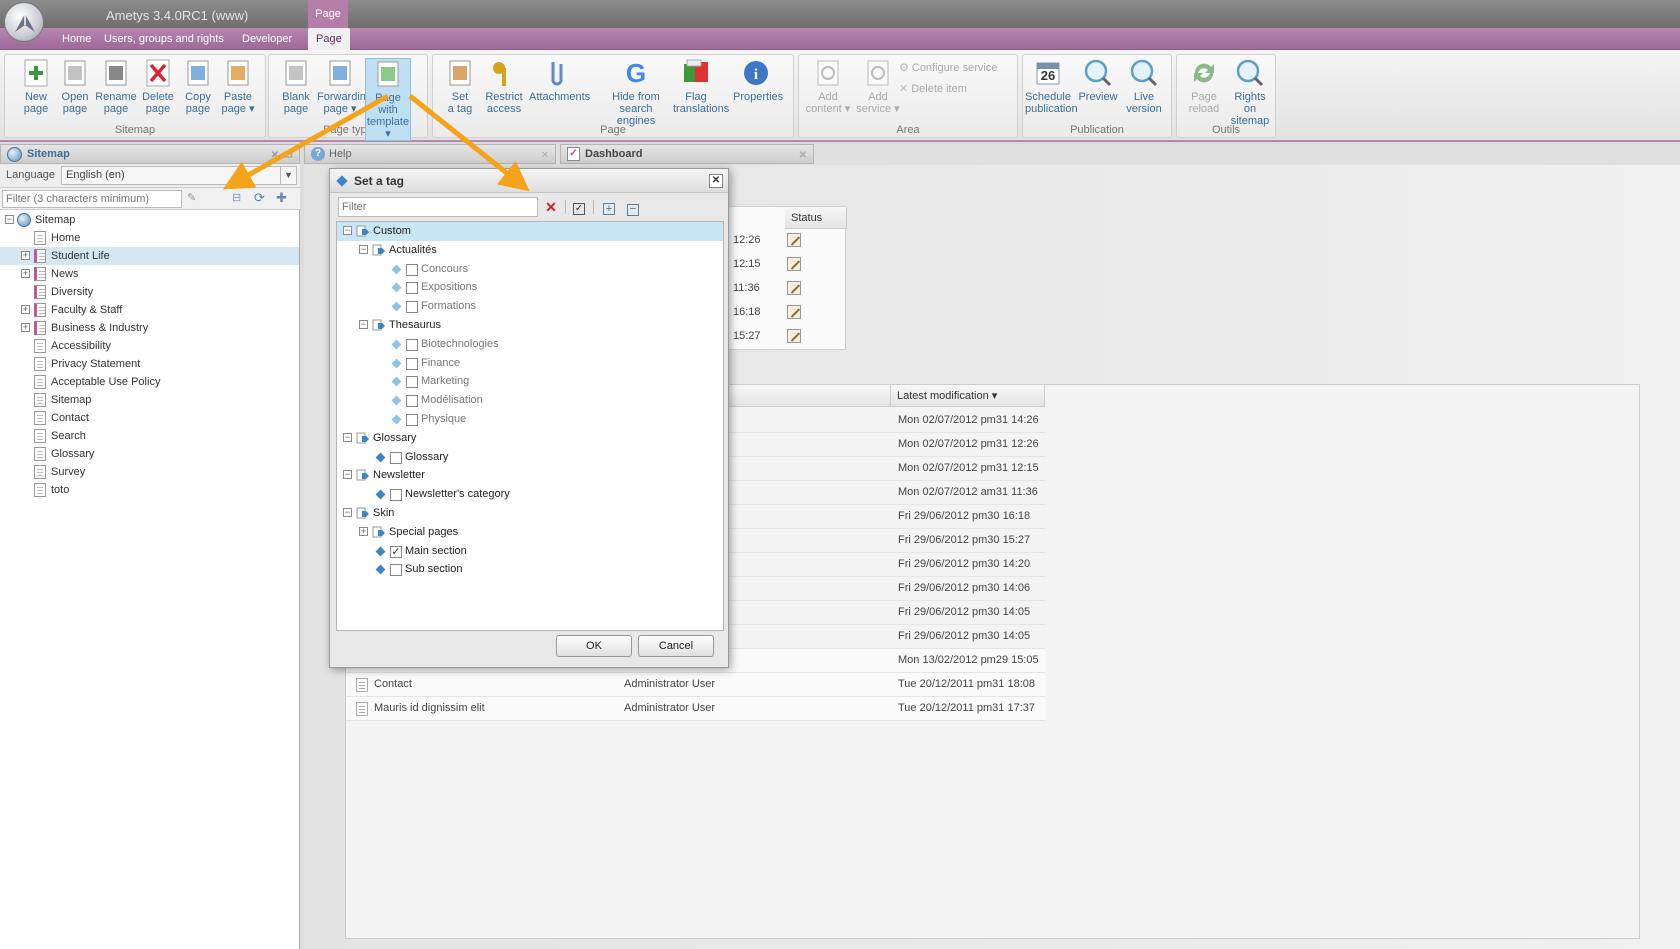 The height and width of the screenshot is (949, 1680). What do you see at coordinates (149, 310) in the screenshot?
I see `sitemap-item-faculty-staff: + Faculty & Staff` at bounding box center [149, 310].